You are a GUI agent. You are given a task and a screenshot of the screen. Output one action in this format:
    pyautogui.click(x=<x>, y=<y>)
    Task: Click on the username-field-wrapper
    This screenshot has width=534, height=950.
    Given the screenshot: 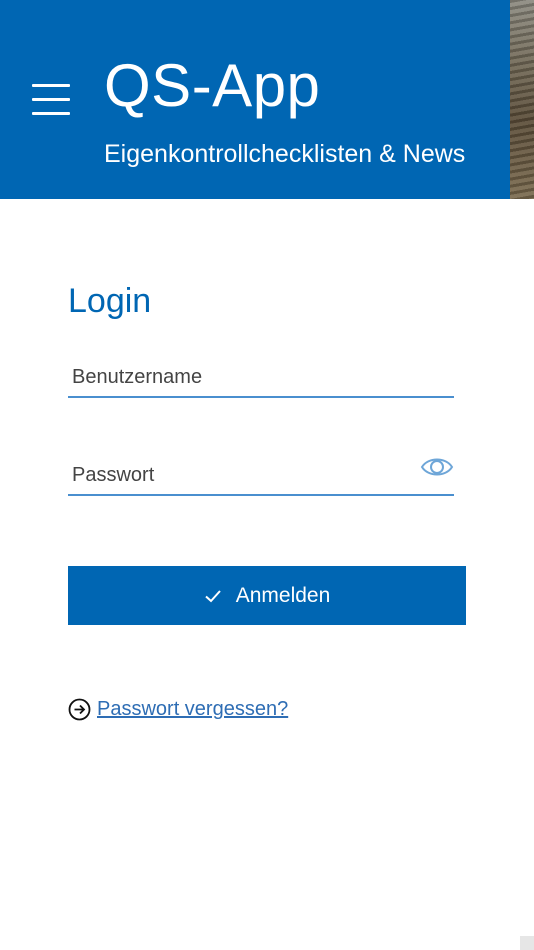 What is the action you would take?
    pyautogui.click(x=261, y=375)
    